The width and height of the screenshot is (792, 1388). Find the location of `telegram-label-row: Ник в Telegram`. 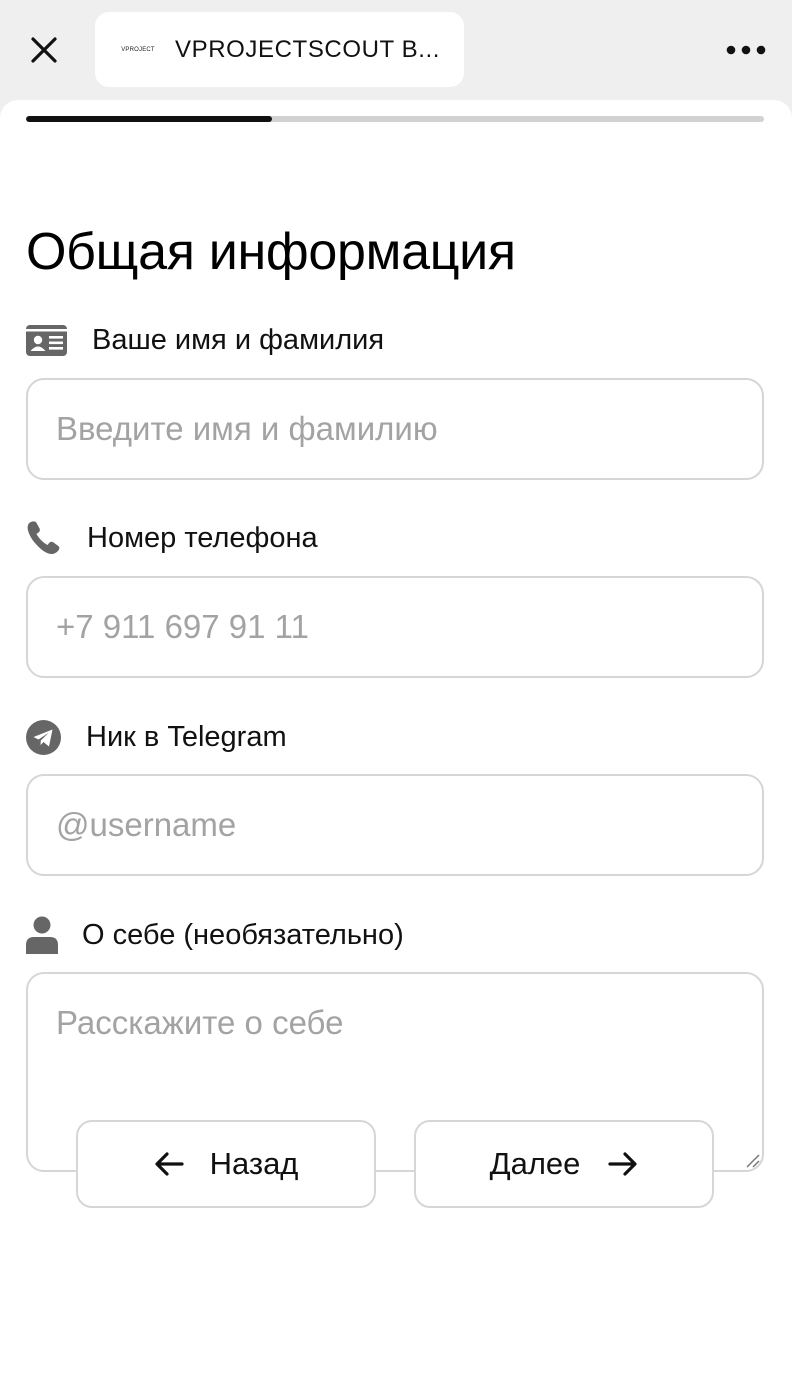

telegram-label-row: Ник в Telegram is located at coordinates (156, 737).